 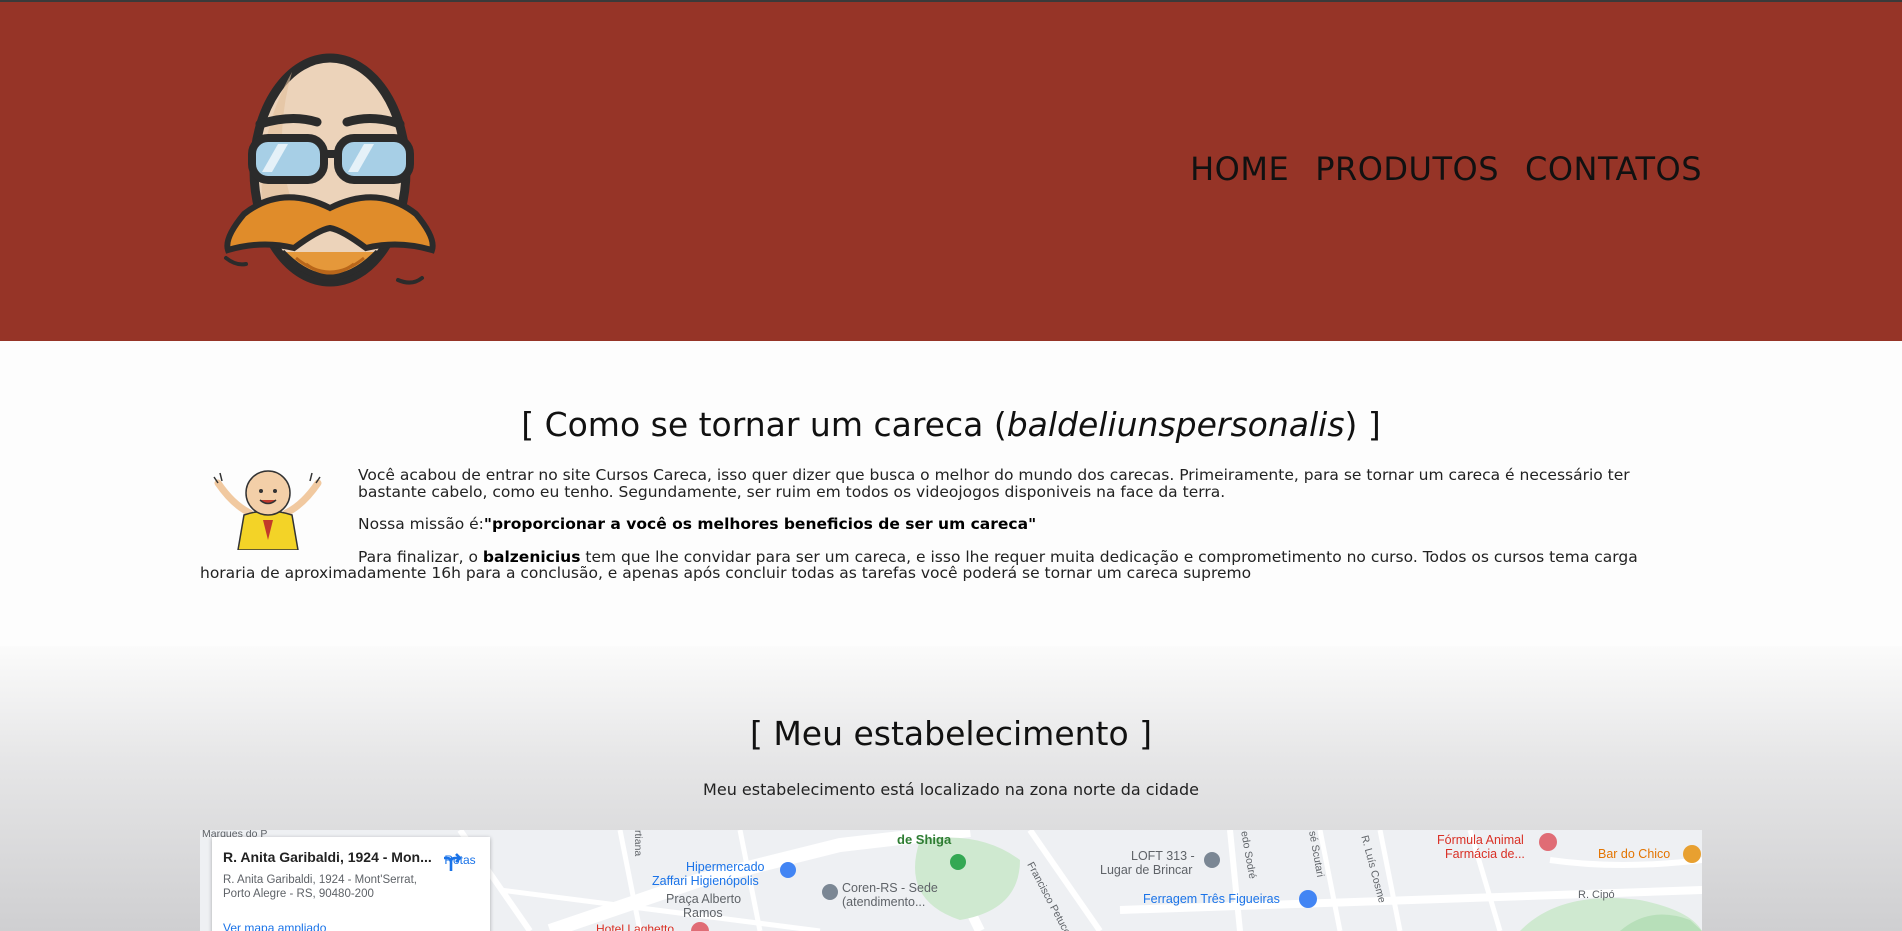 I want to click on map-label-hipermercado-1: Hipermercado, so click(x=725, y=867).